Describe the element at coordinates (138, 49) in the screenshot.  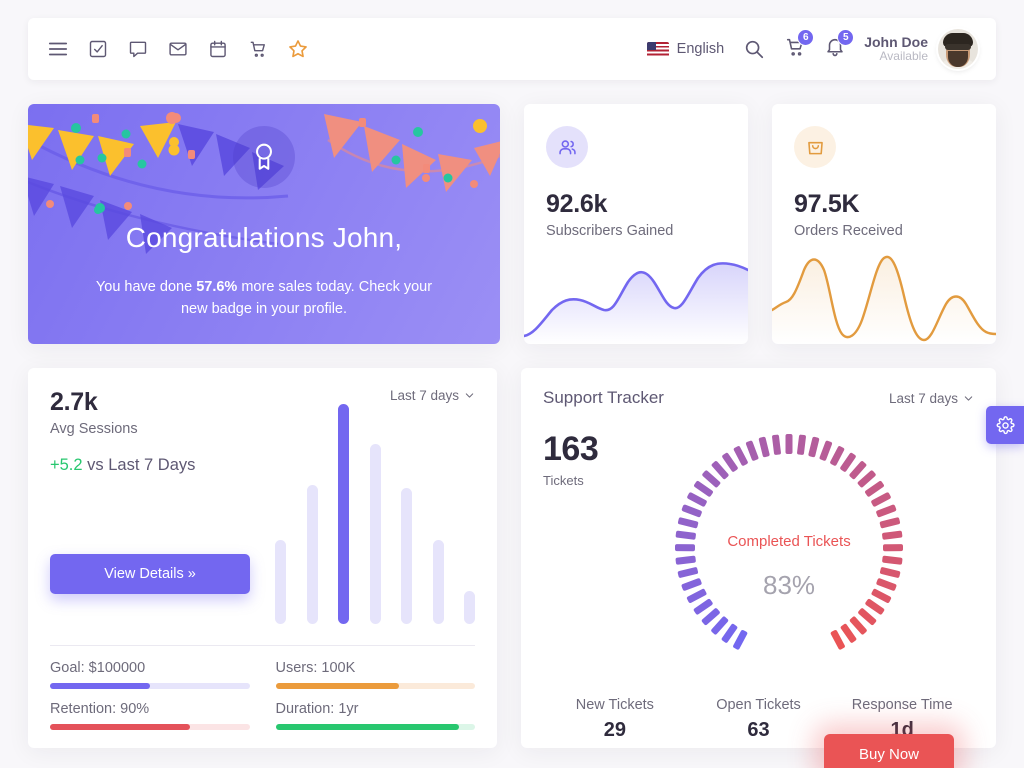
I see `chat-icon` at that location.